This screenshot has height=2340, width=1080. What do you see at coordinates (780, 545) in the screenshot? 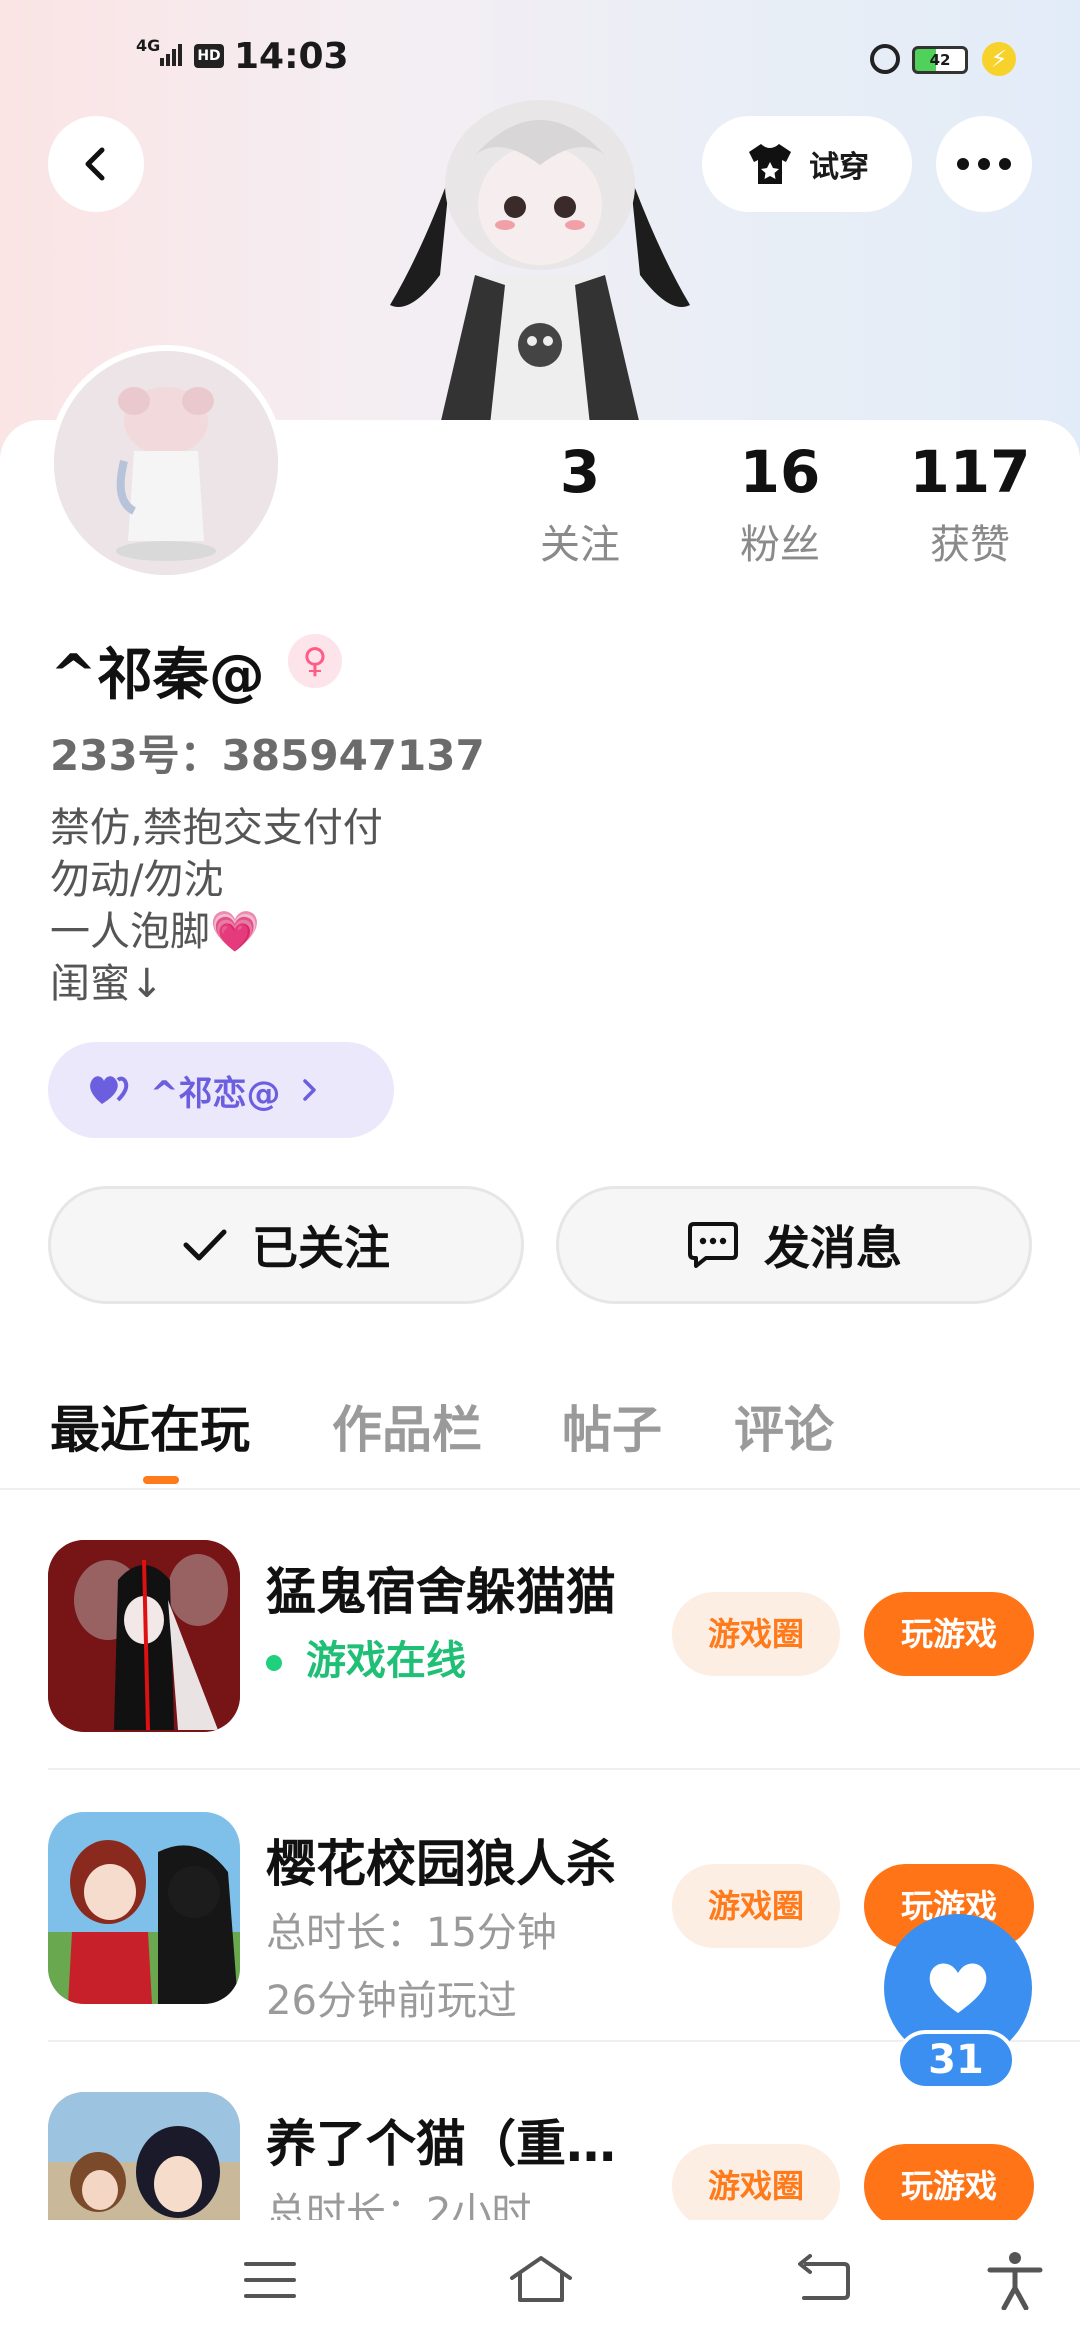
I see `stat-fans-label: 粉丝` at bounding box center [780, 545].